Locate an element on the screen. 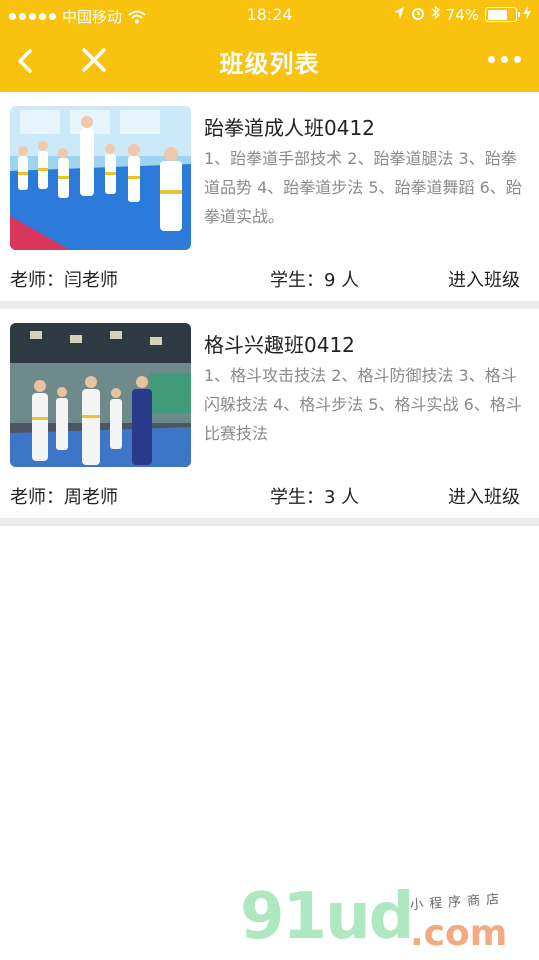 The image size is (539, 960). student-count: 学生：9 人 is located at coordinates (315, 280).